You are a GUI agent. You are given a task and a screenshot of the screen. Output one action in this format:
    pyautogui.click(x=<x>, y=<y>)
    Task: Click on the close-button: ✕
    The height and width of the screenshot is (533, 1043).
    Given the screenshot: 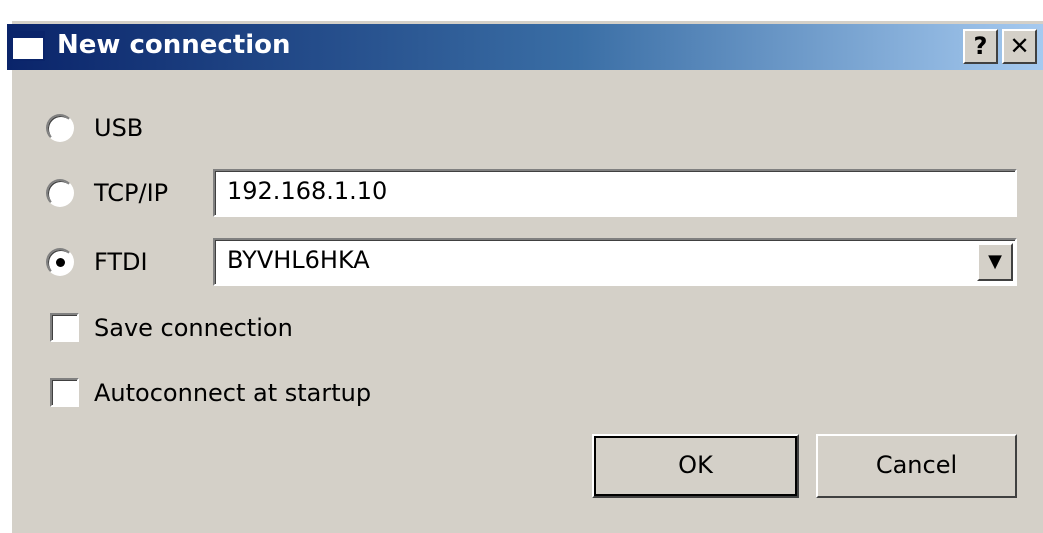 What is the action you would take?
    pyautogui.click(x=1019, y=46)
    